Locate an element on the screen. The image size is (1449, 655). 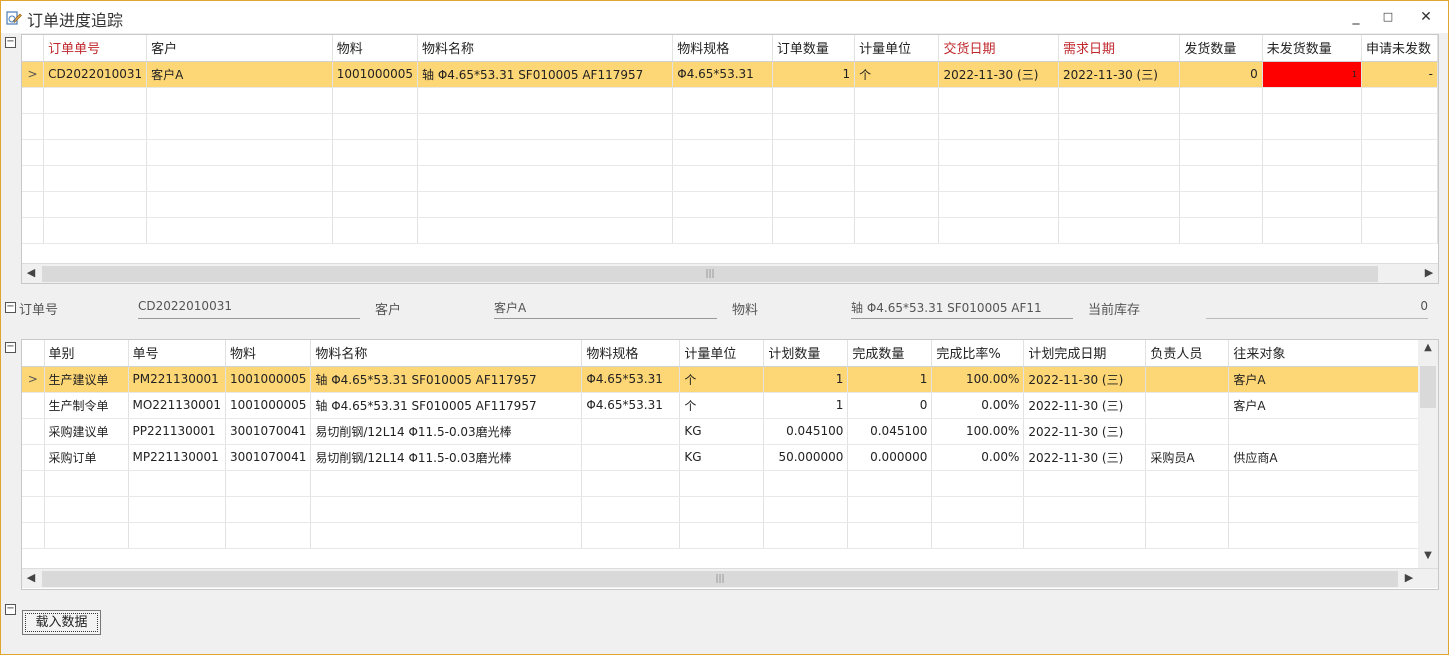
column-header: 交货日期 is located at coordinates (998, 48).